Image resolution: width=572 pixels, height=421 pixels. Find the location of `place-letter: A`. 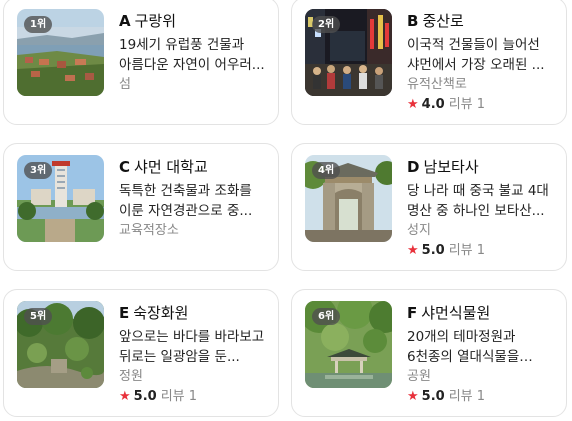

place-letter: A is located at coordinates (125, 21).